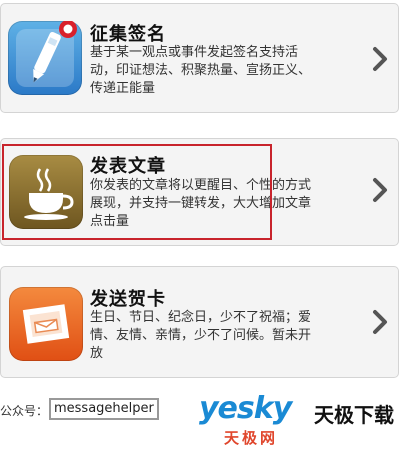 The height and width of the screenshot is (460, 409). Describe the element at coordinates (128, 299) in the screenshot. I see `card-title: 发送贺卡` at that location.